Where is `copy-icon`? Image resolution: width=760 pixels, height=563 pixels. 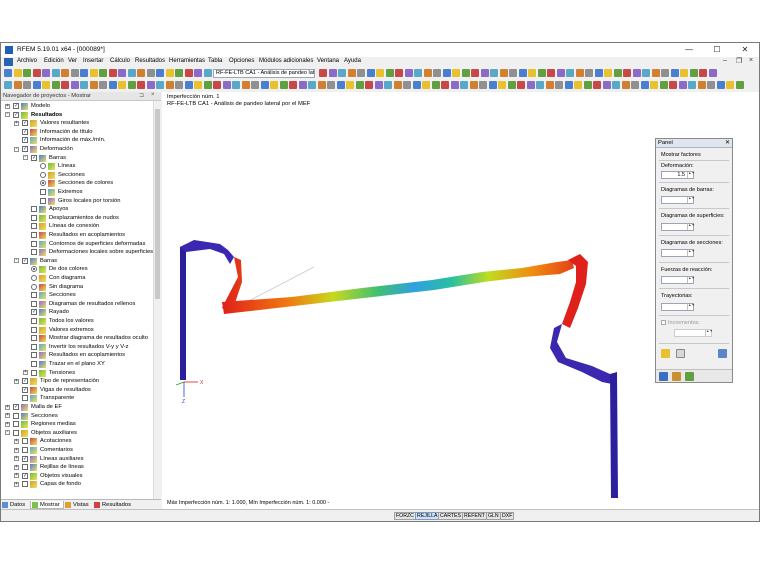 copy-icon is located at coordinates (680, 353).